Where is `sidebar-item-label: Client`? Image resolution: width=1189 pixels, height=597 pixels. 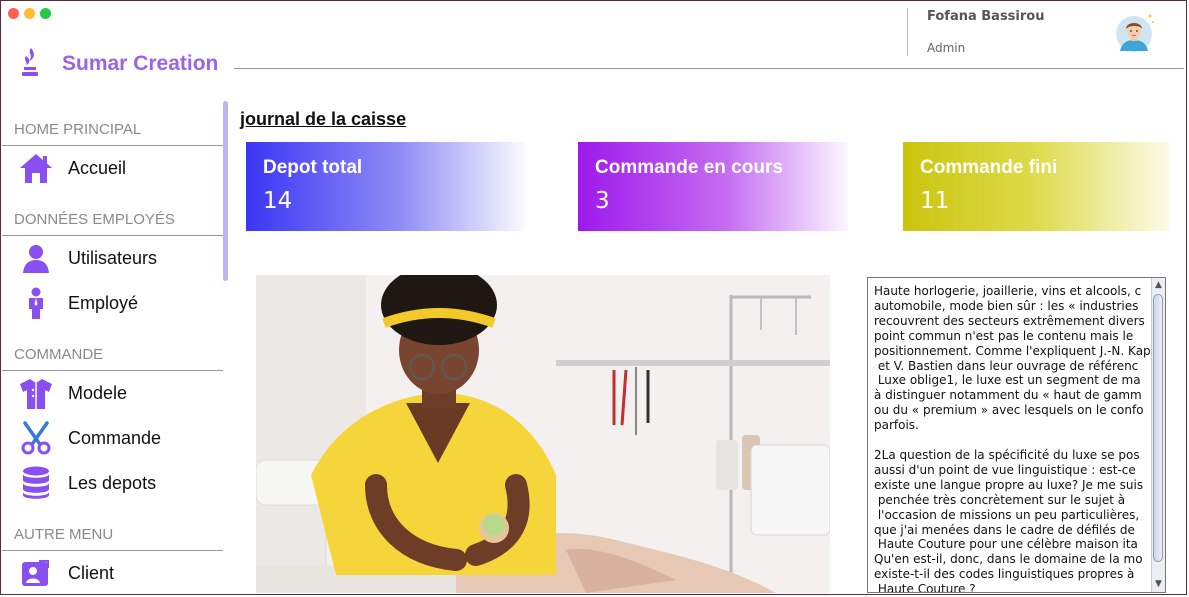
sidebar-item-label: Client is located at coordinates (91, 572).